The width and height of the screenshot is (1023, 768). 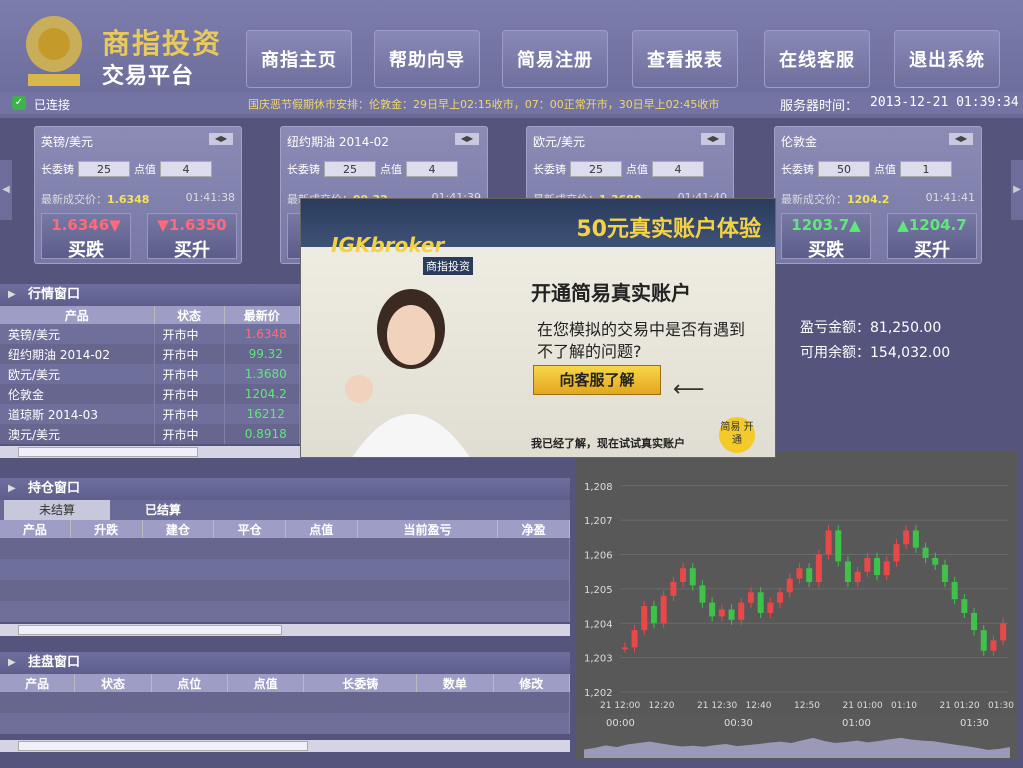 What do you see at coordinates (67, 142) in the screenshot?
I see `card-title: 英镑/美元` at bounding box center [67, 142].